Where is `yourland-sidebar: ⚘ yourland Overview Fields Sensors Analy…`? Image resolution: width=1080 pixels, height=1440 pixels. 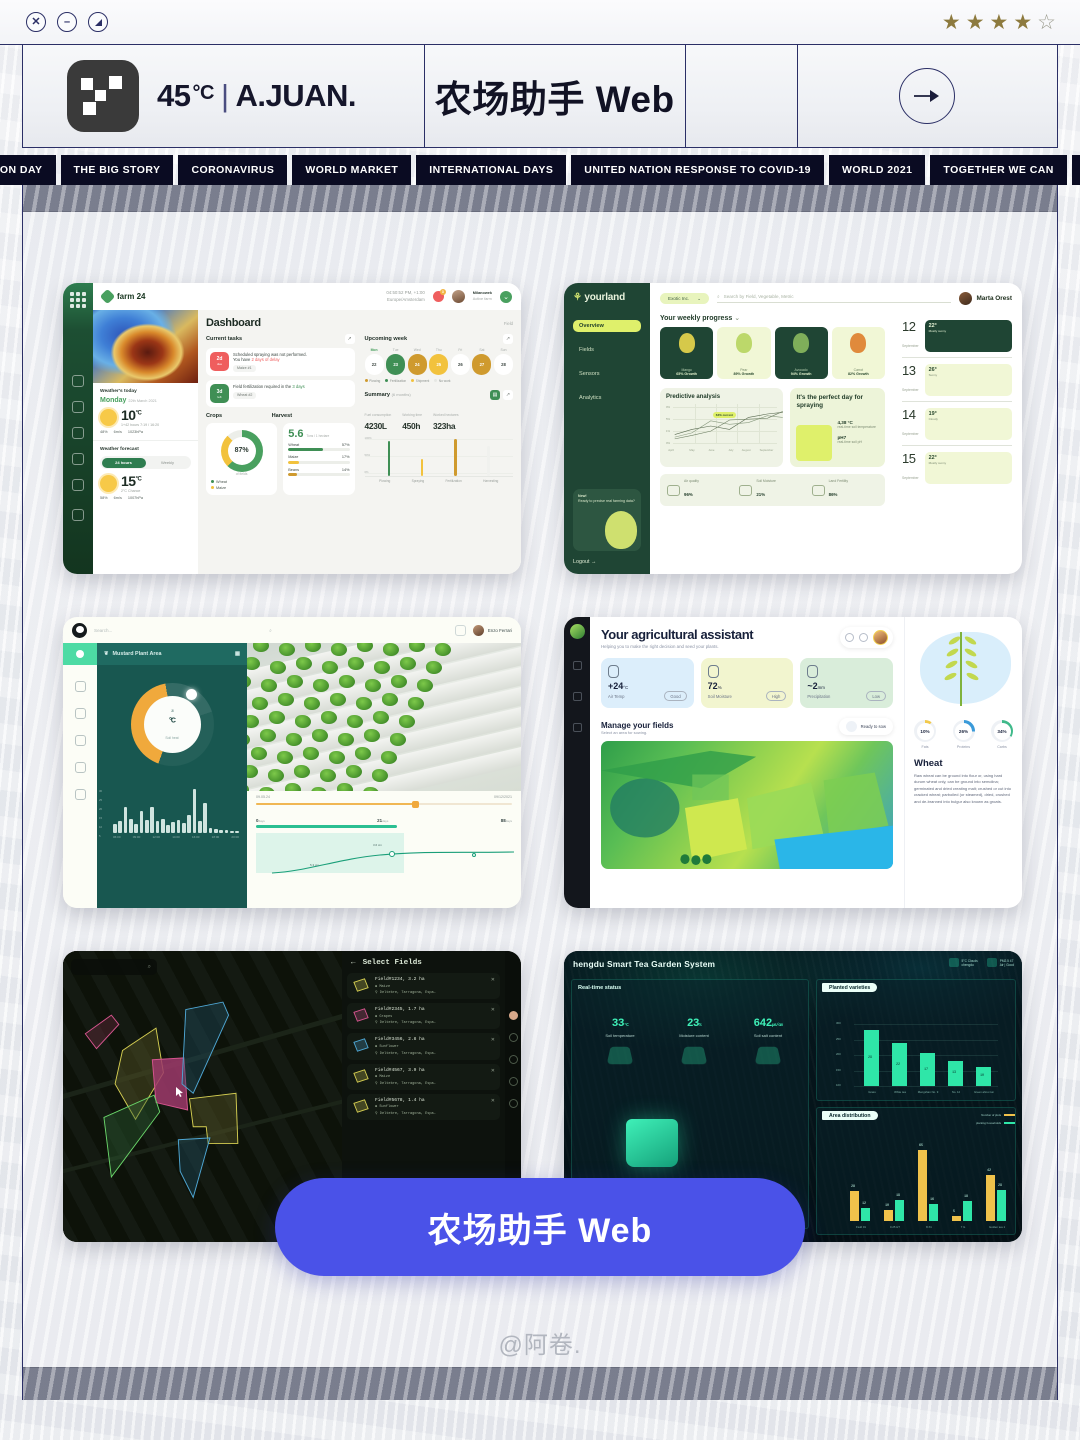
yourland-sidebar: ⚘ yourland Overview Fields Sensors Analy… is located at coordinates (607, 428).